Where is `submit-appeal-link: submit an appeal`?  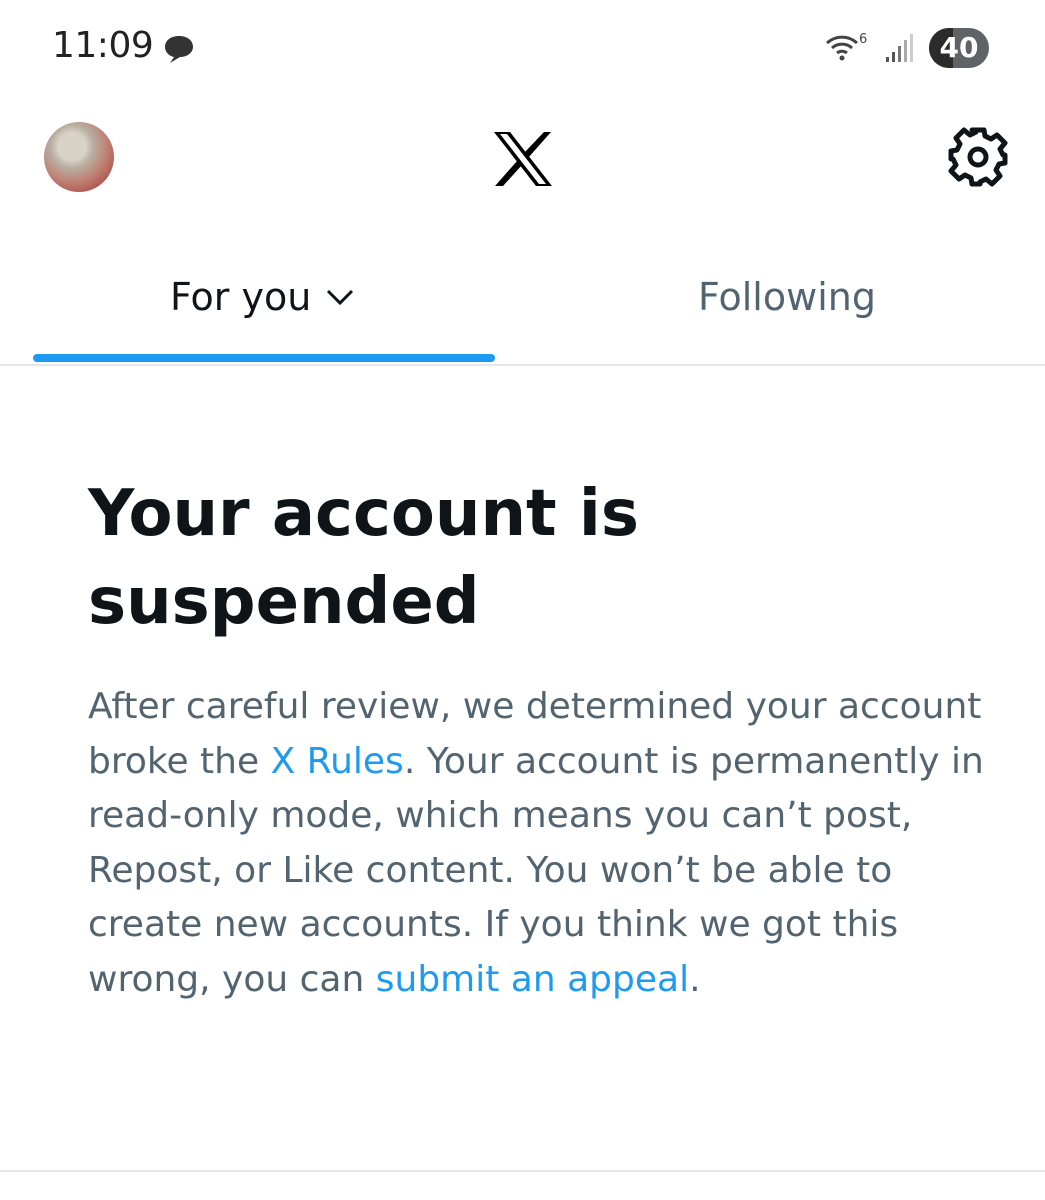
submit-appeal-link: submit an appeal is located at coordinates (532, 979).